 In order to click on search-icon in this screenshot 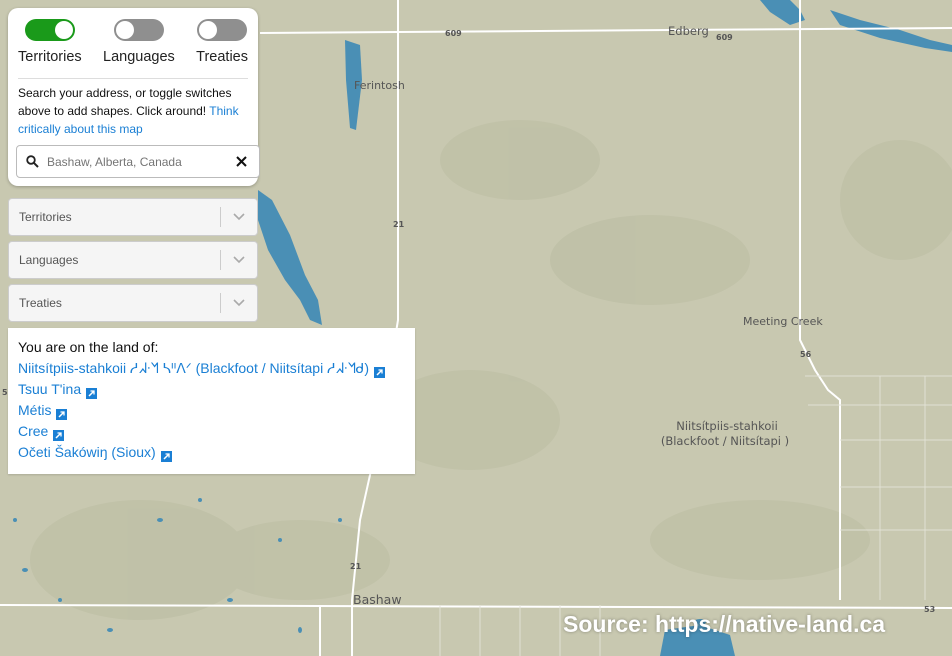, I will do `click(32, 161)`.